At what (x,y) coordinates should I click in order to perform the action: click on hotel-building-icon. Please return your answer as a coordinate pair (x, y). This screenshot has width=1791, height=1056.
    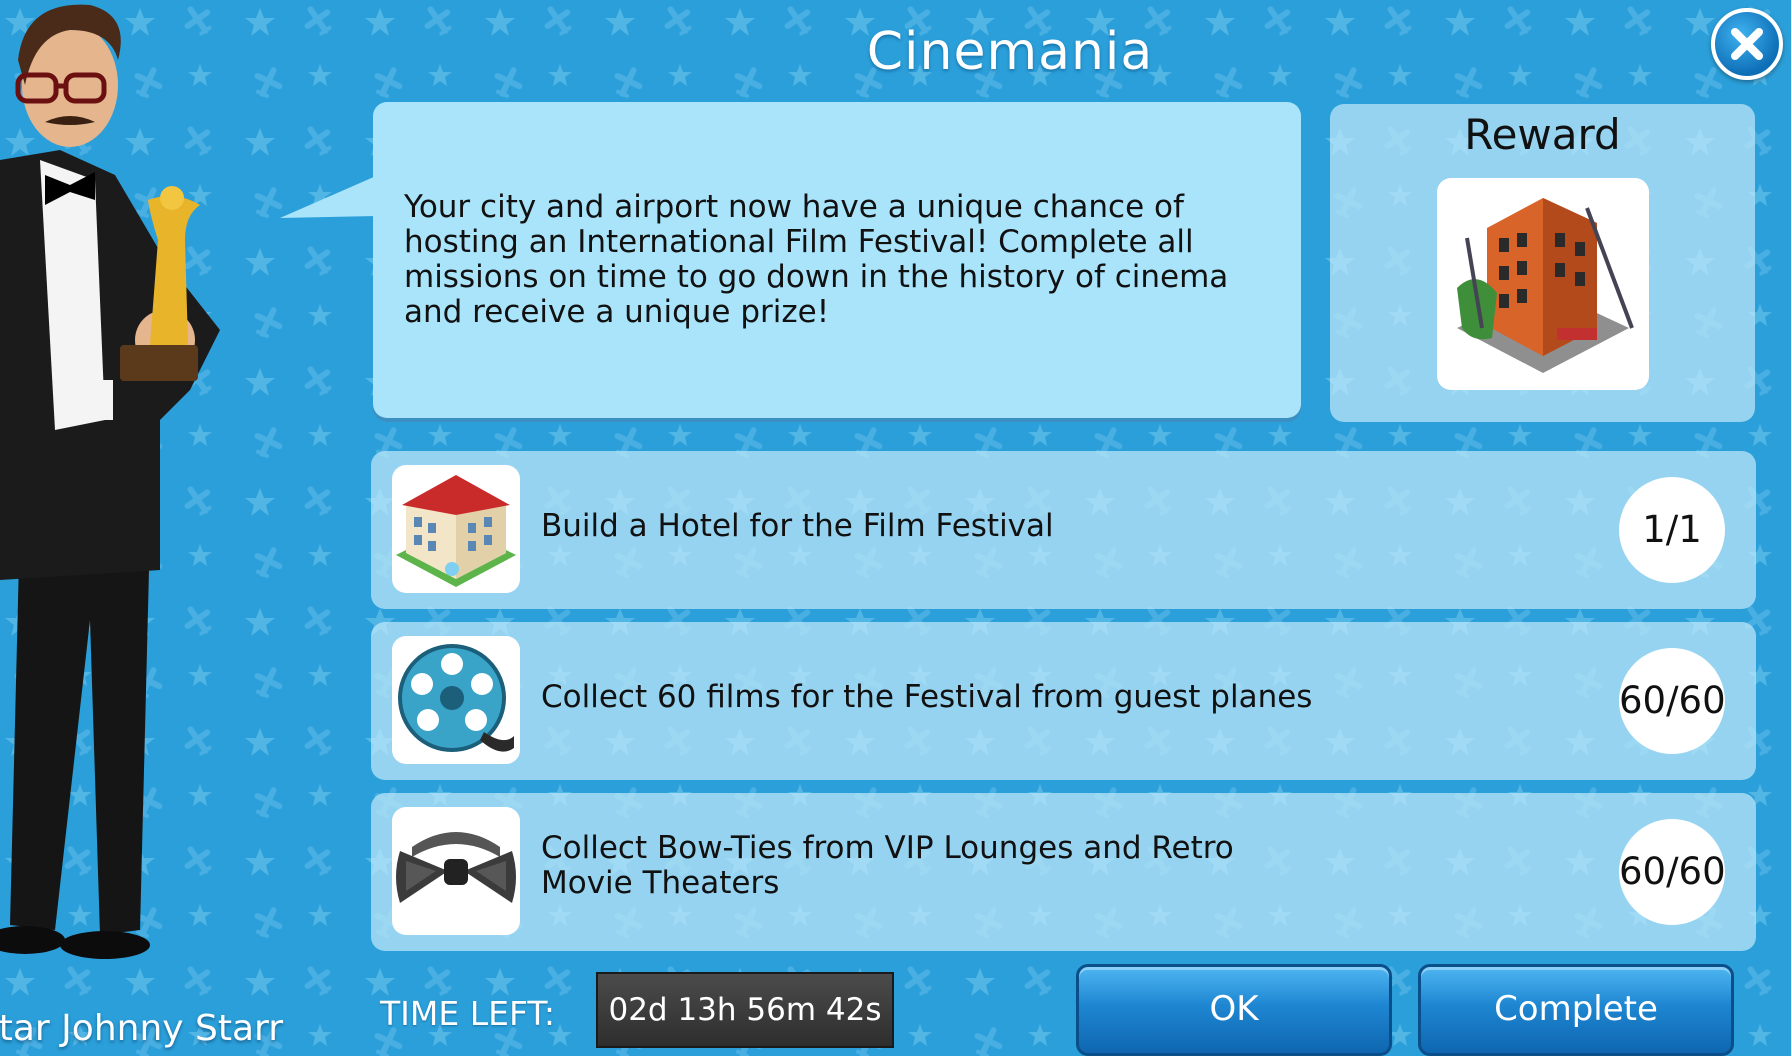
    Looking at the image, I should click on (456, 531).